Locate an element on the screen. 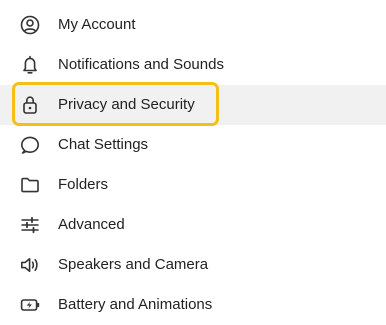 The image size is (386, 325). menu-item-privacy-security: Privacy and Security is located at coordinates (193, 105).